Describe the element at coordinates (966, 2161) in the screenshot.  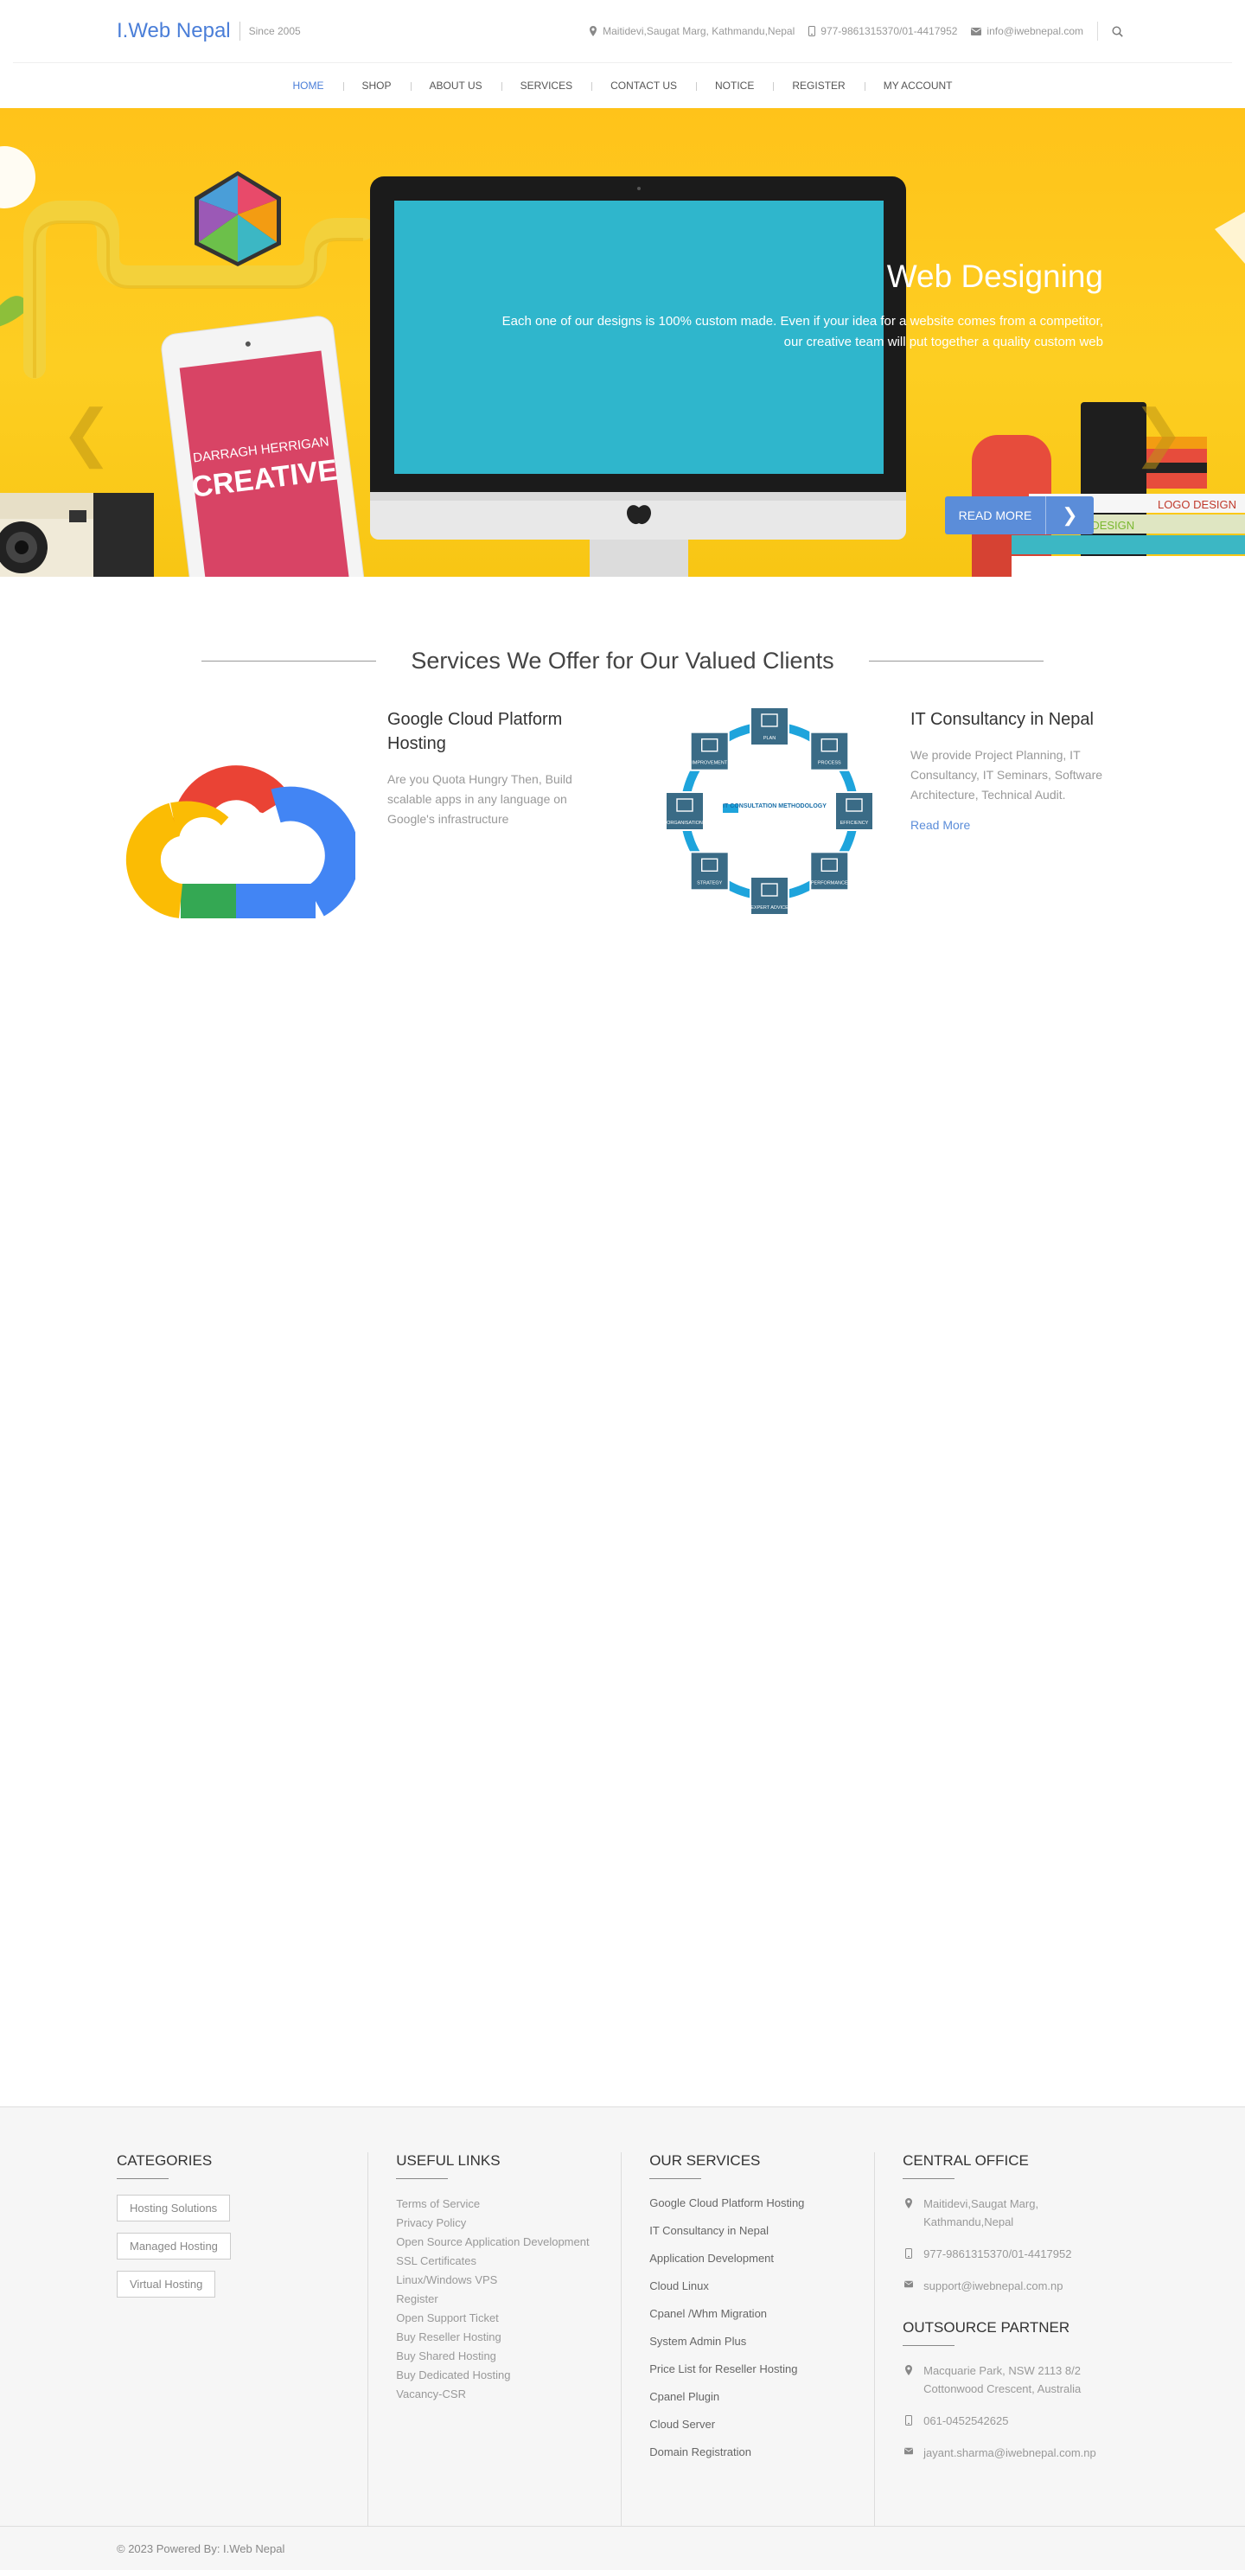
I see `footer-office-title: CENTRAL OFFICE` at that location.